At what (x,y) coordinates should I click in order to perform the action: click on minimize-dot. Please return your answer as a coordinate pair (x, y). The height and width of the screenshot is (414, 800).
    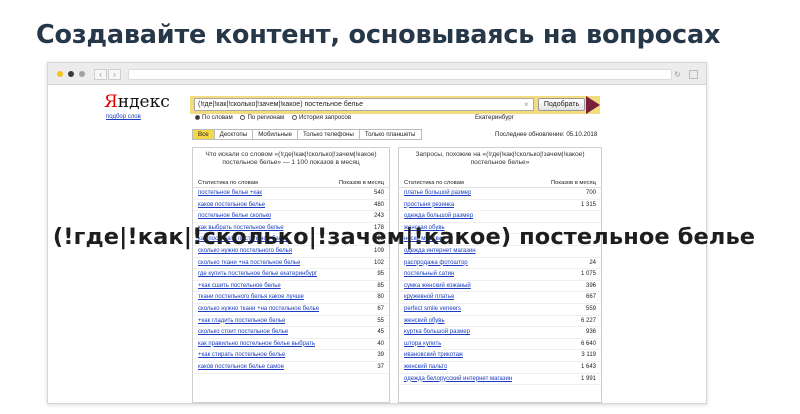
    Looking at the image, I should click on (60, 74).